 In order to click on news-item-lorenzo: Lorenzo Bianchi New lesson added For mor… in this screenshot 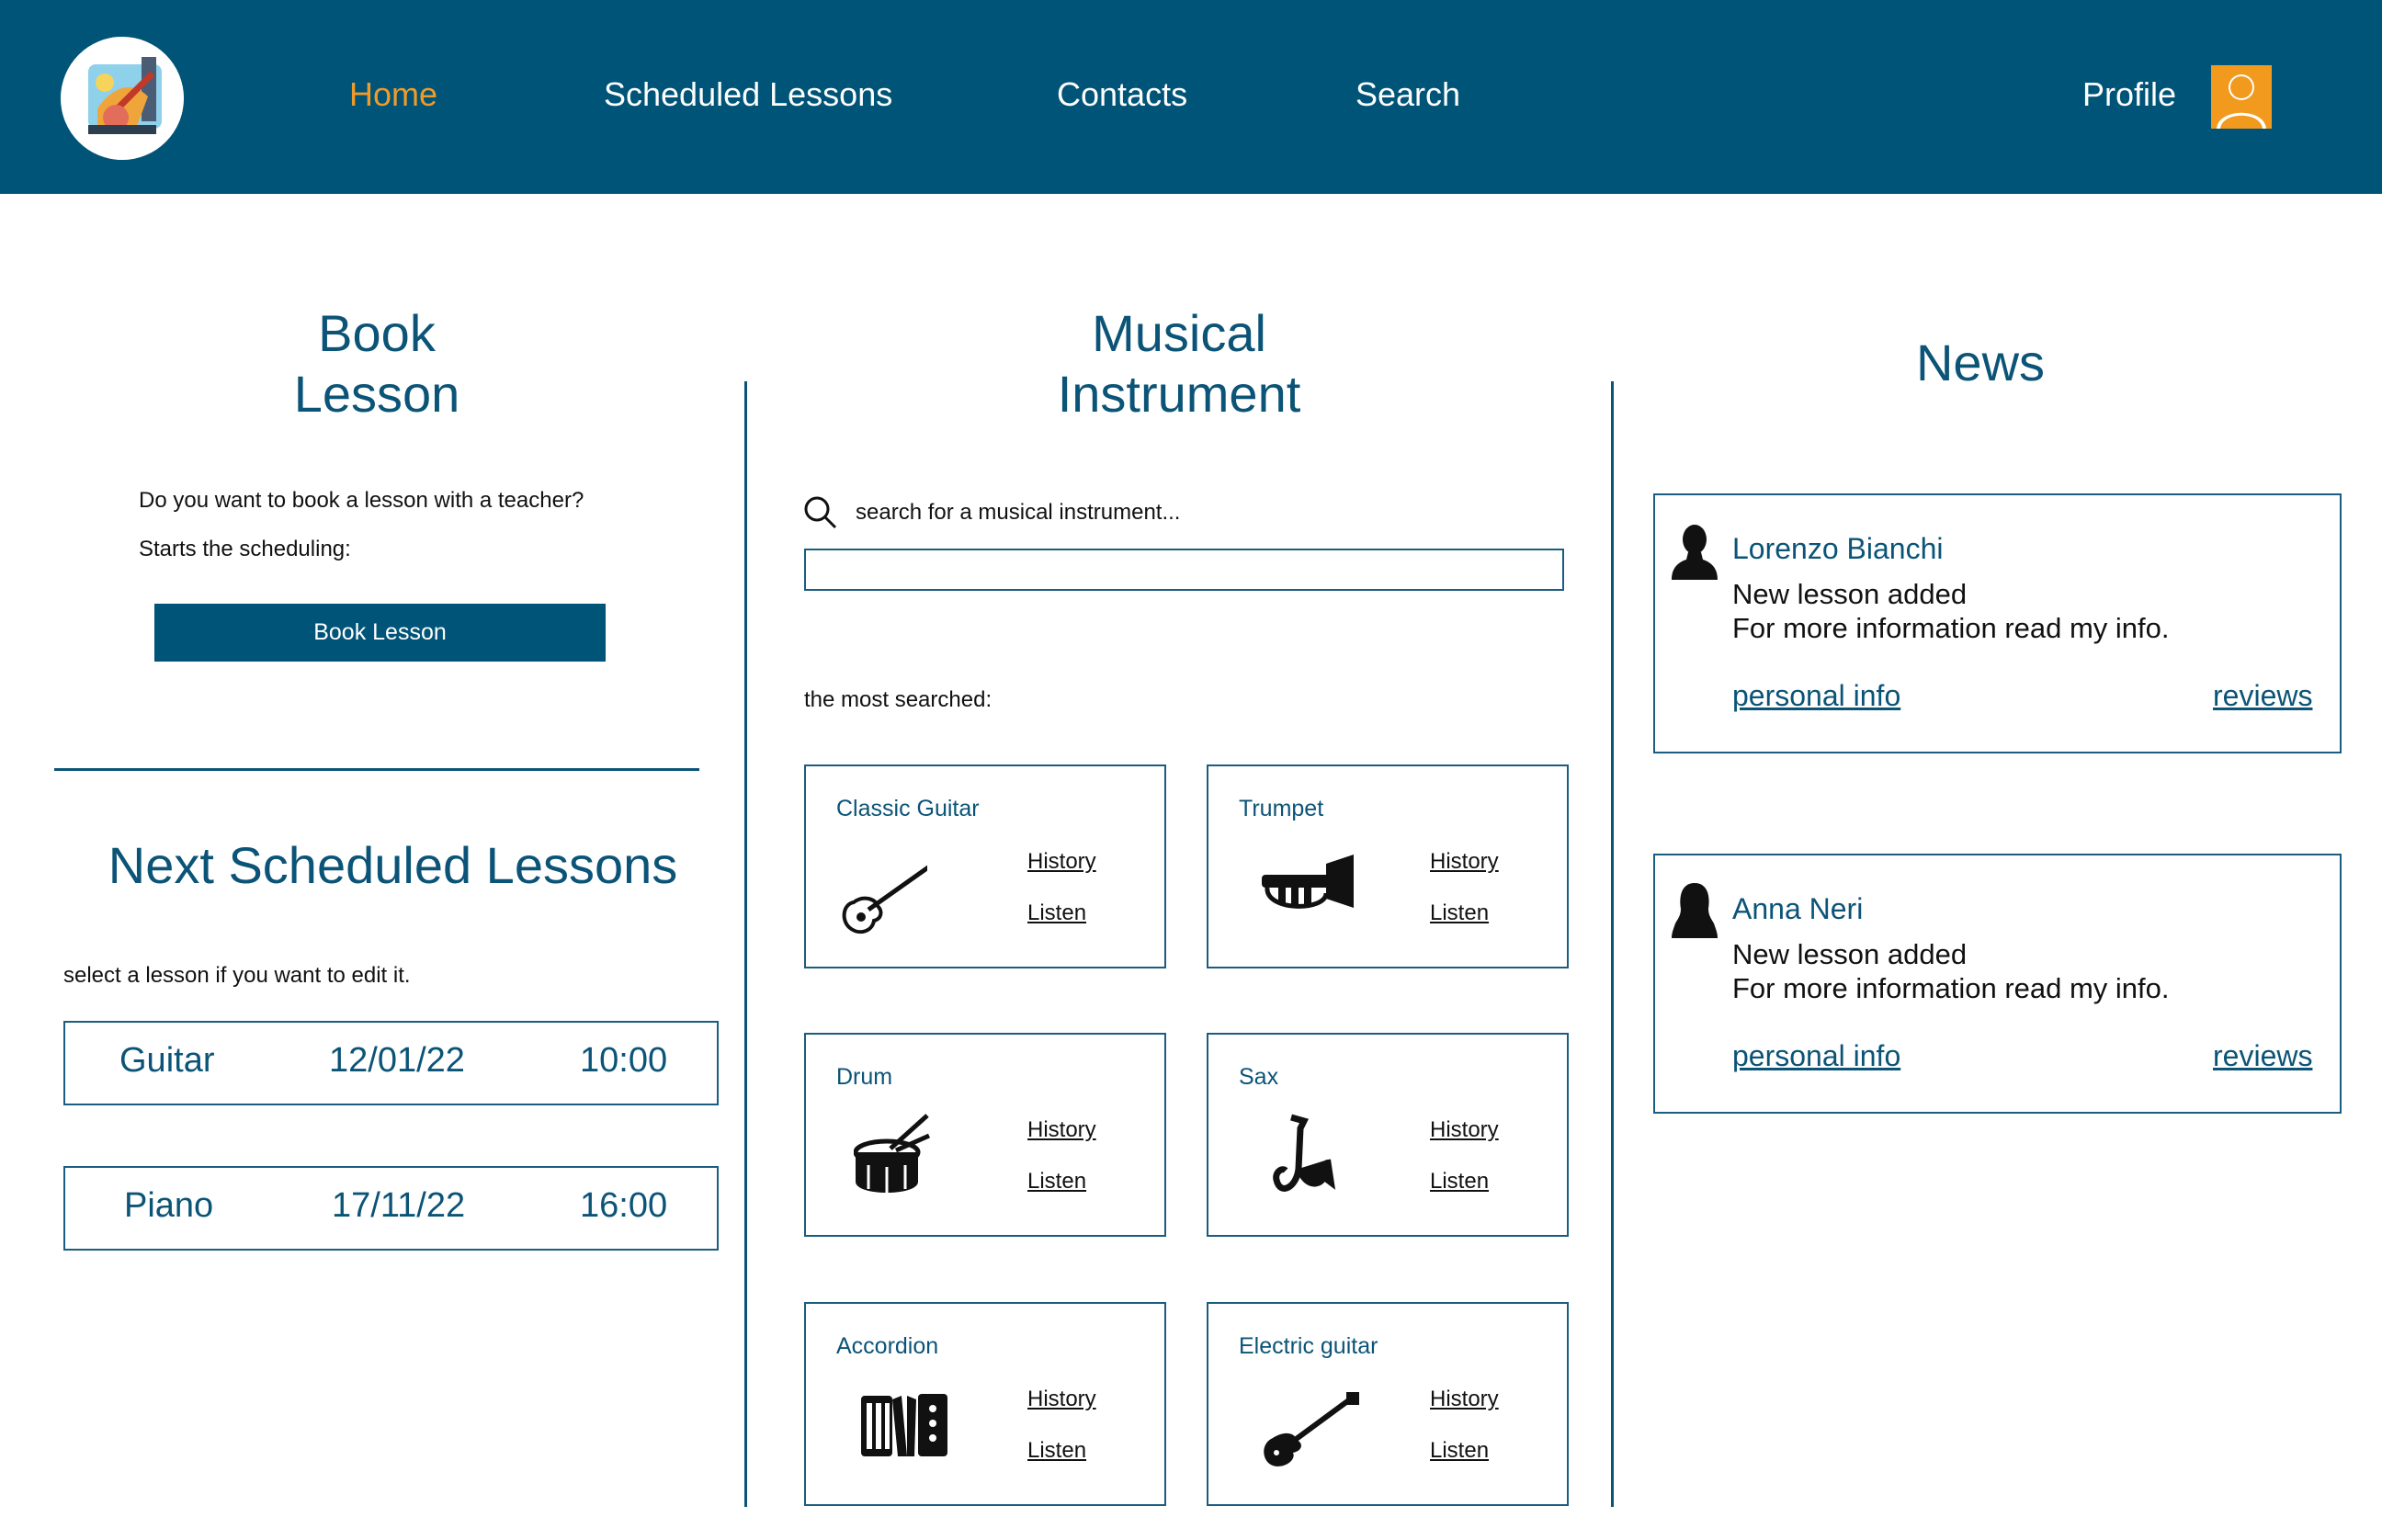, I will do `click(1998, 623)`.